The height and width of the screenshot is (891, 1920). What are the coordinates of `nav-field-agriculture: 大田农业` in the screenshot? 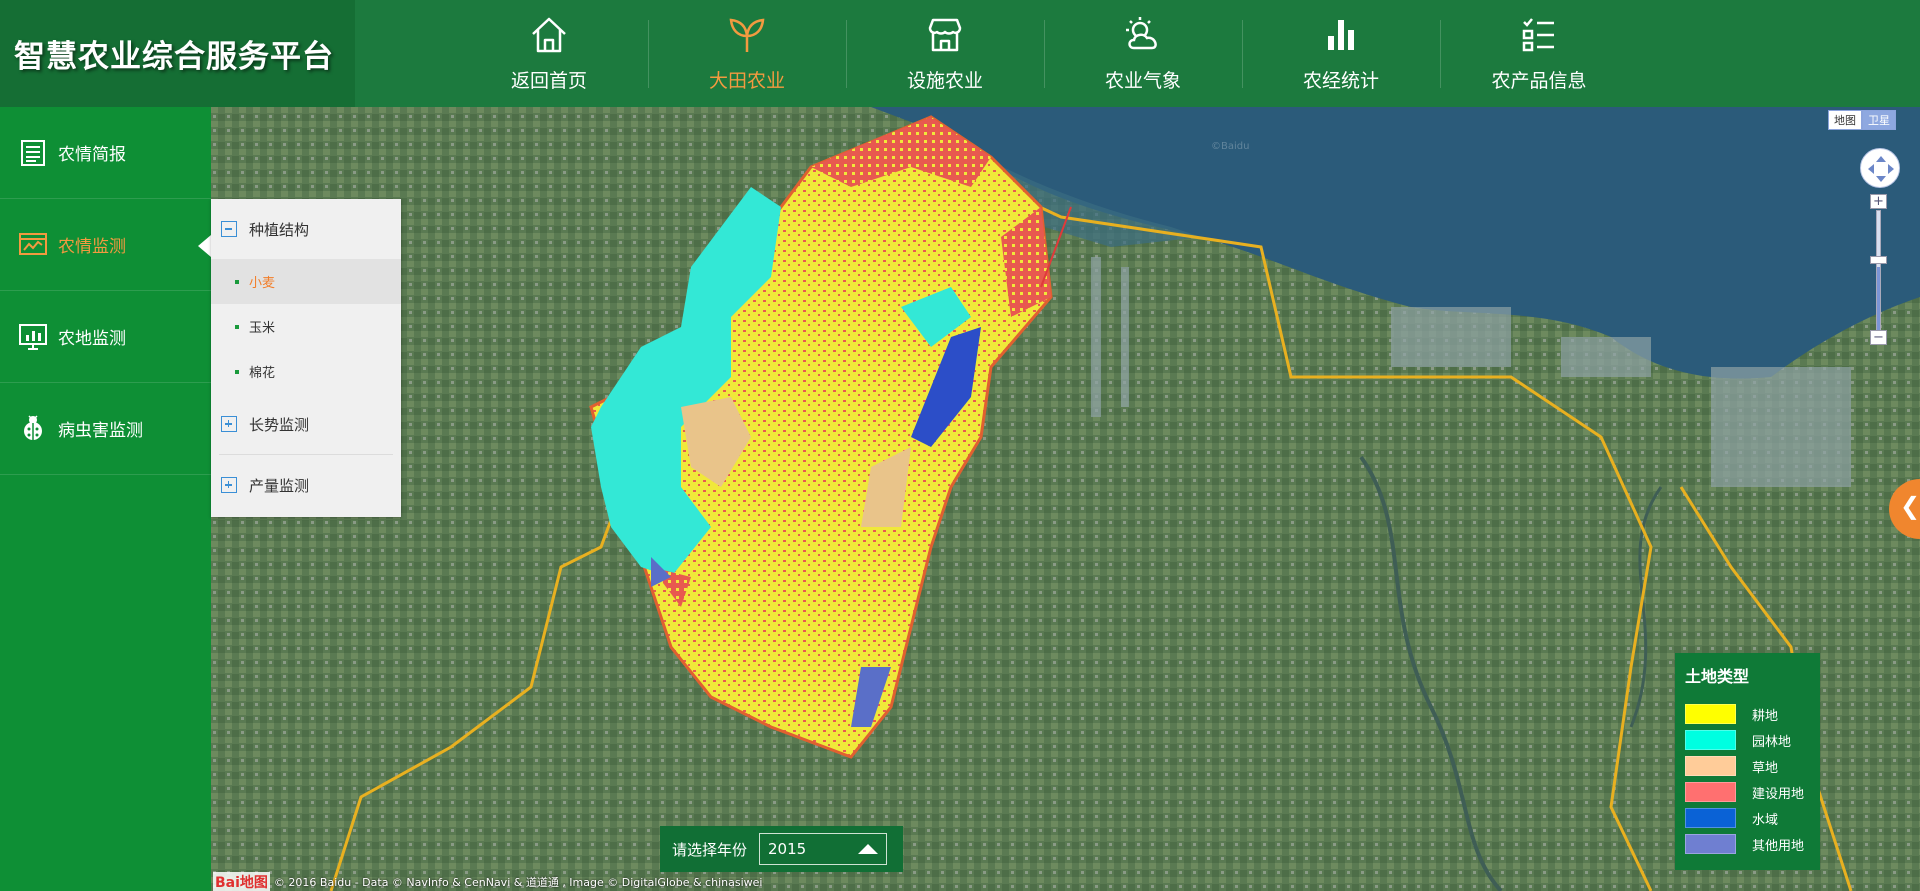 It's located at (747, 53).